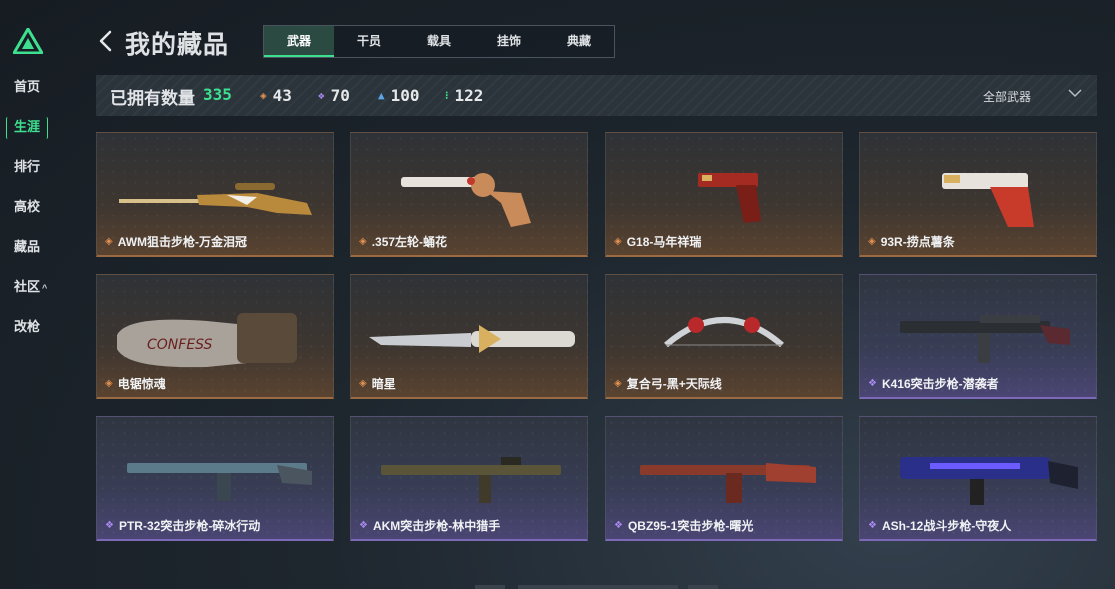 Image resolution: width=1115 pixels, height=589 pixels. Describe the element at coordinates (447, 95) in the screenshot. I see `green-dots-icon: ⁝` at that location.